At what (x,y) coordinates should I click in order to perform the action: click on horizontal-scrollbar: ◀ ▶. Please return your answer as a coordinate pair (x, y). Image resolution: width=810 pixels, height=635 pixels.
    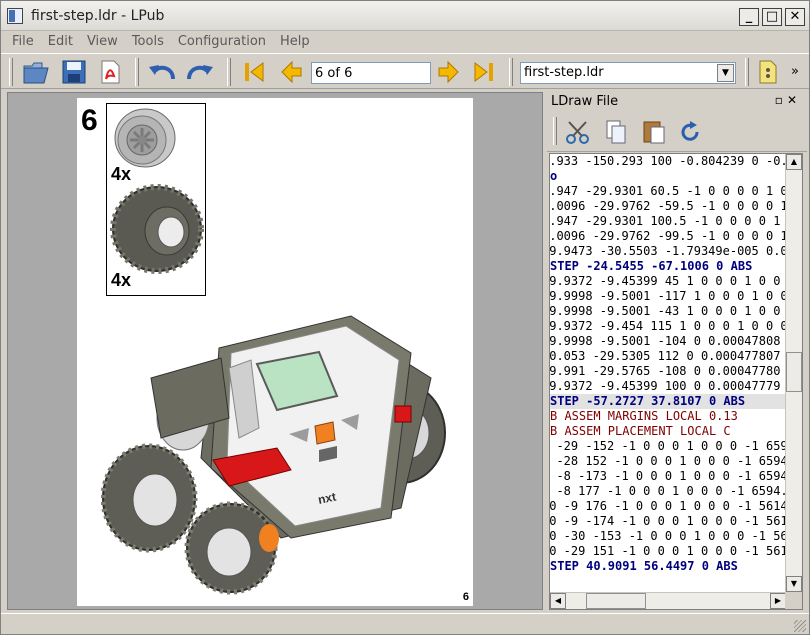
    Looking at the image, I should click on (668, 600).